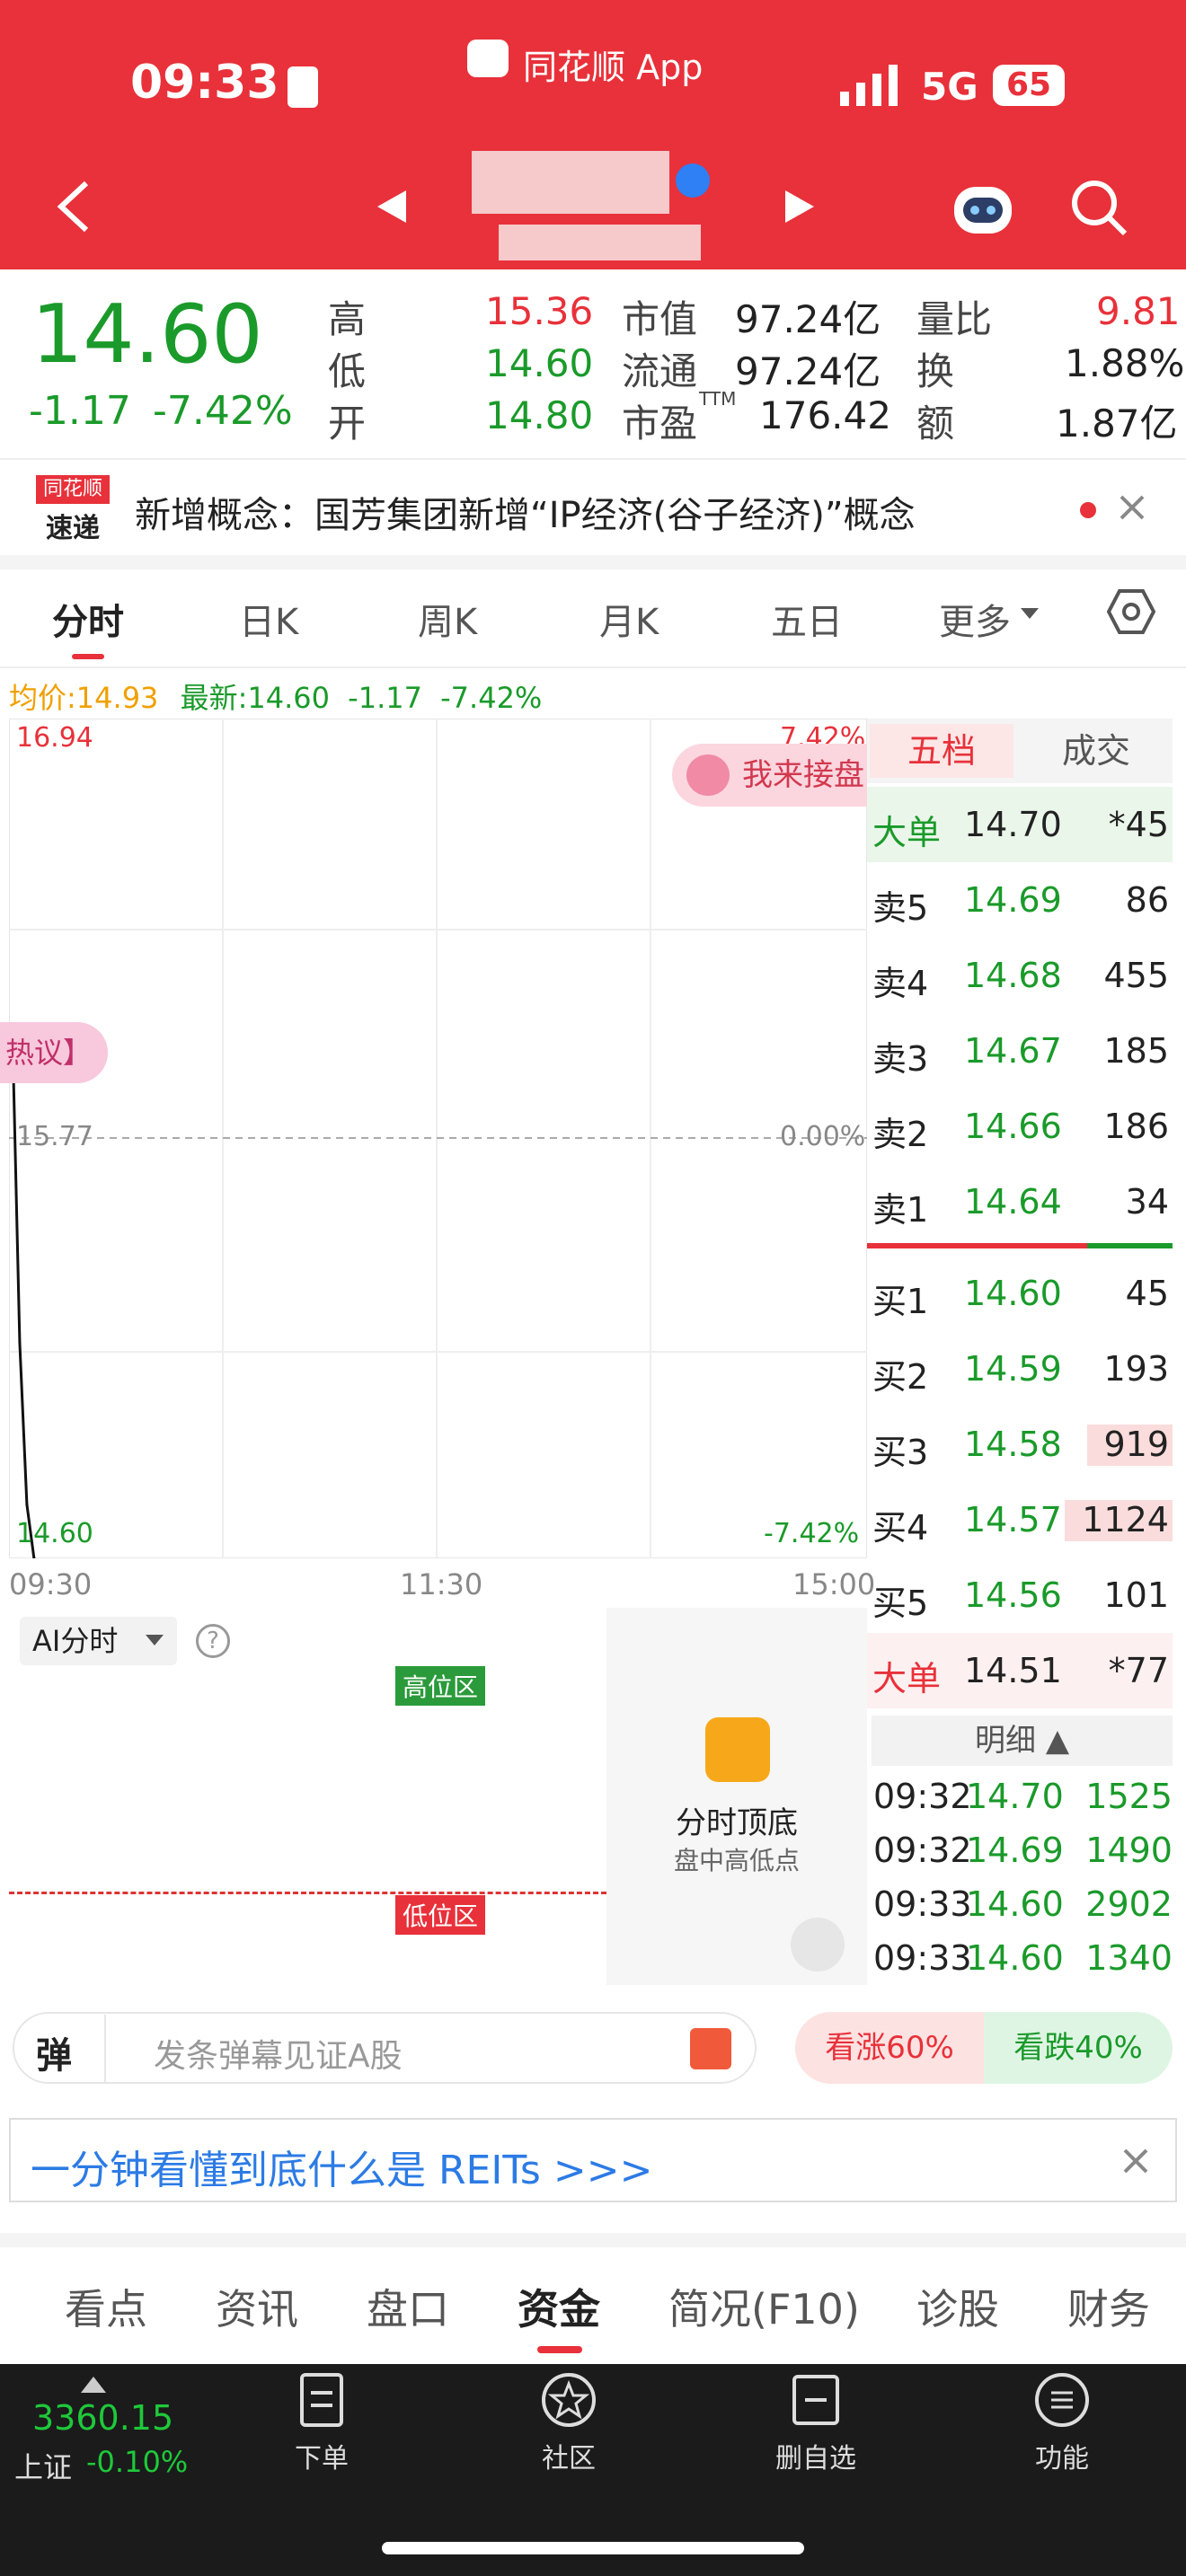  I want to click on tab-highlights: 看点, so click(106, 2306).